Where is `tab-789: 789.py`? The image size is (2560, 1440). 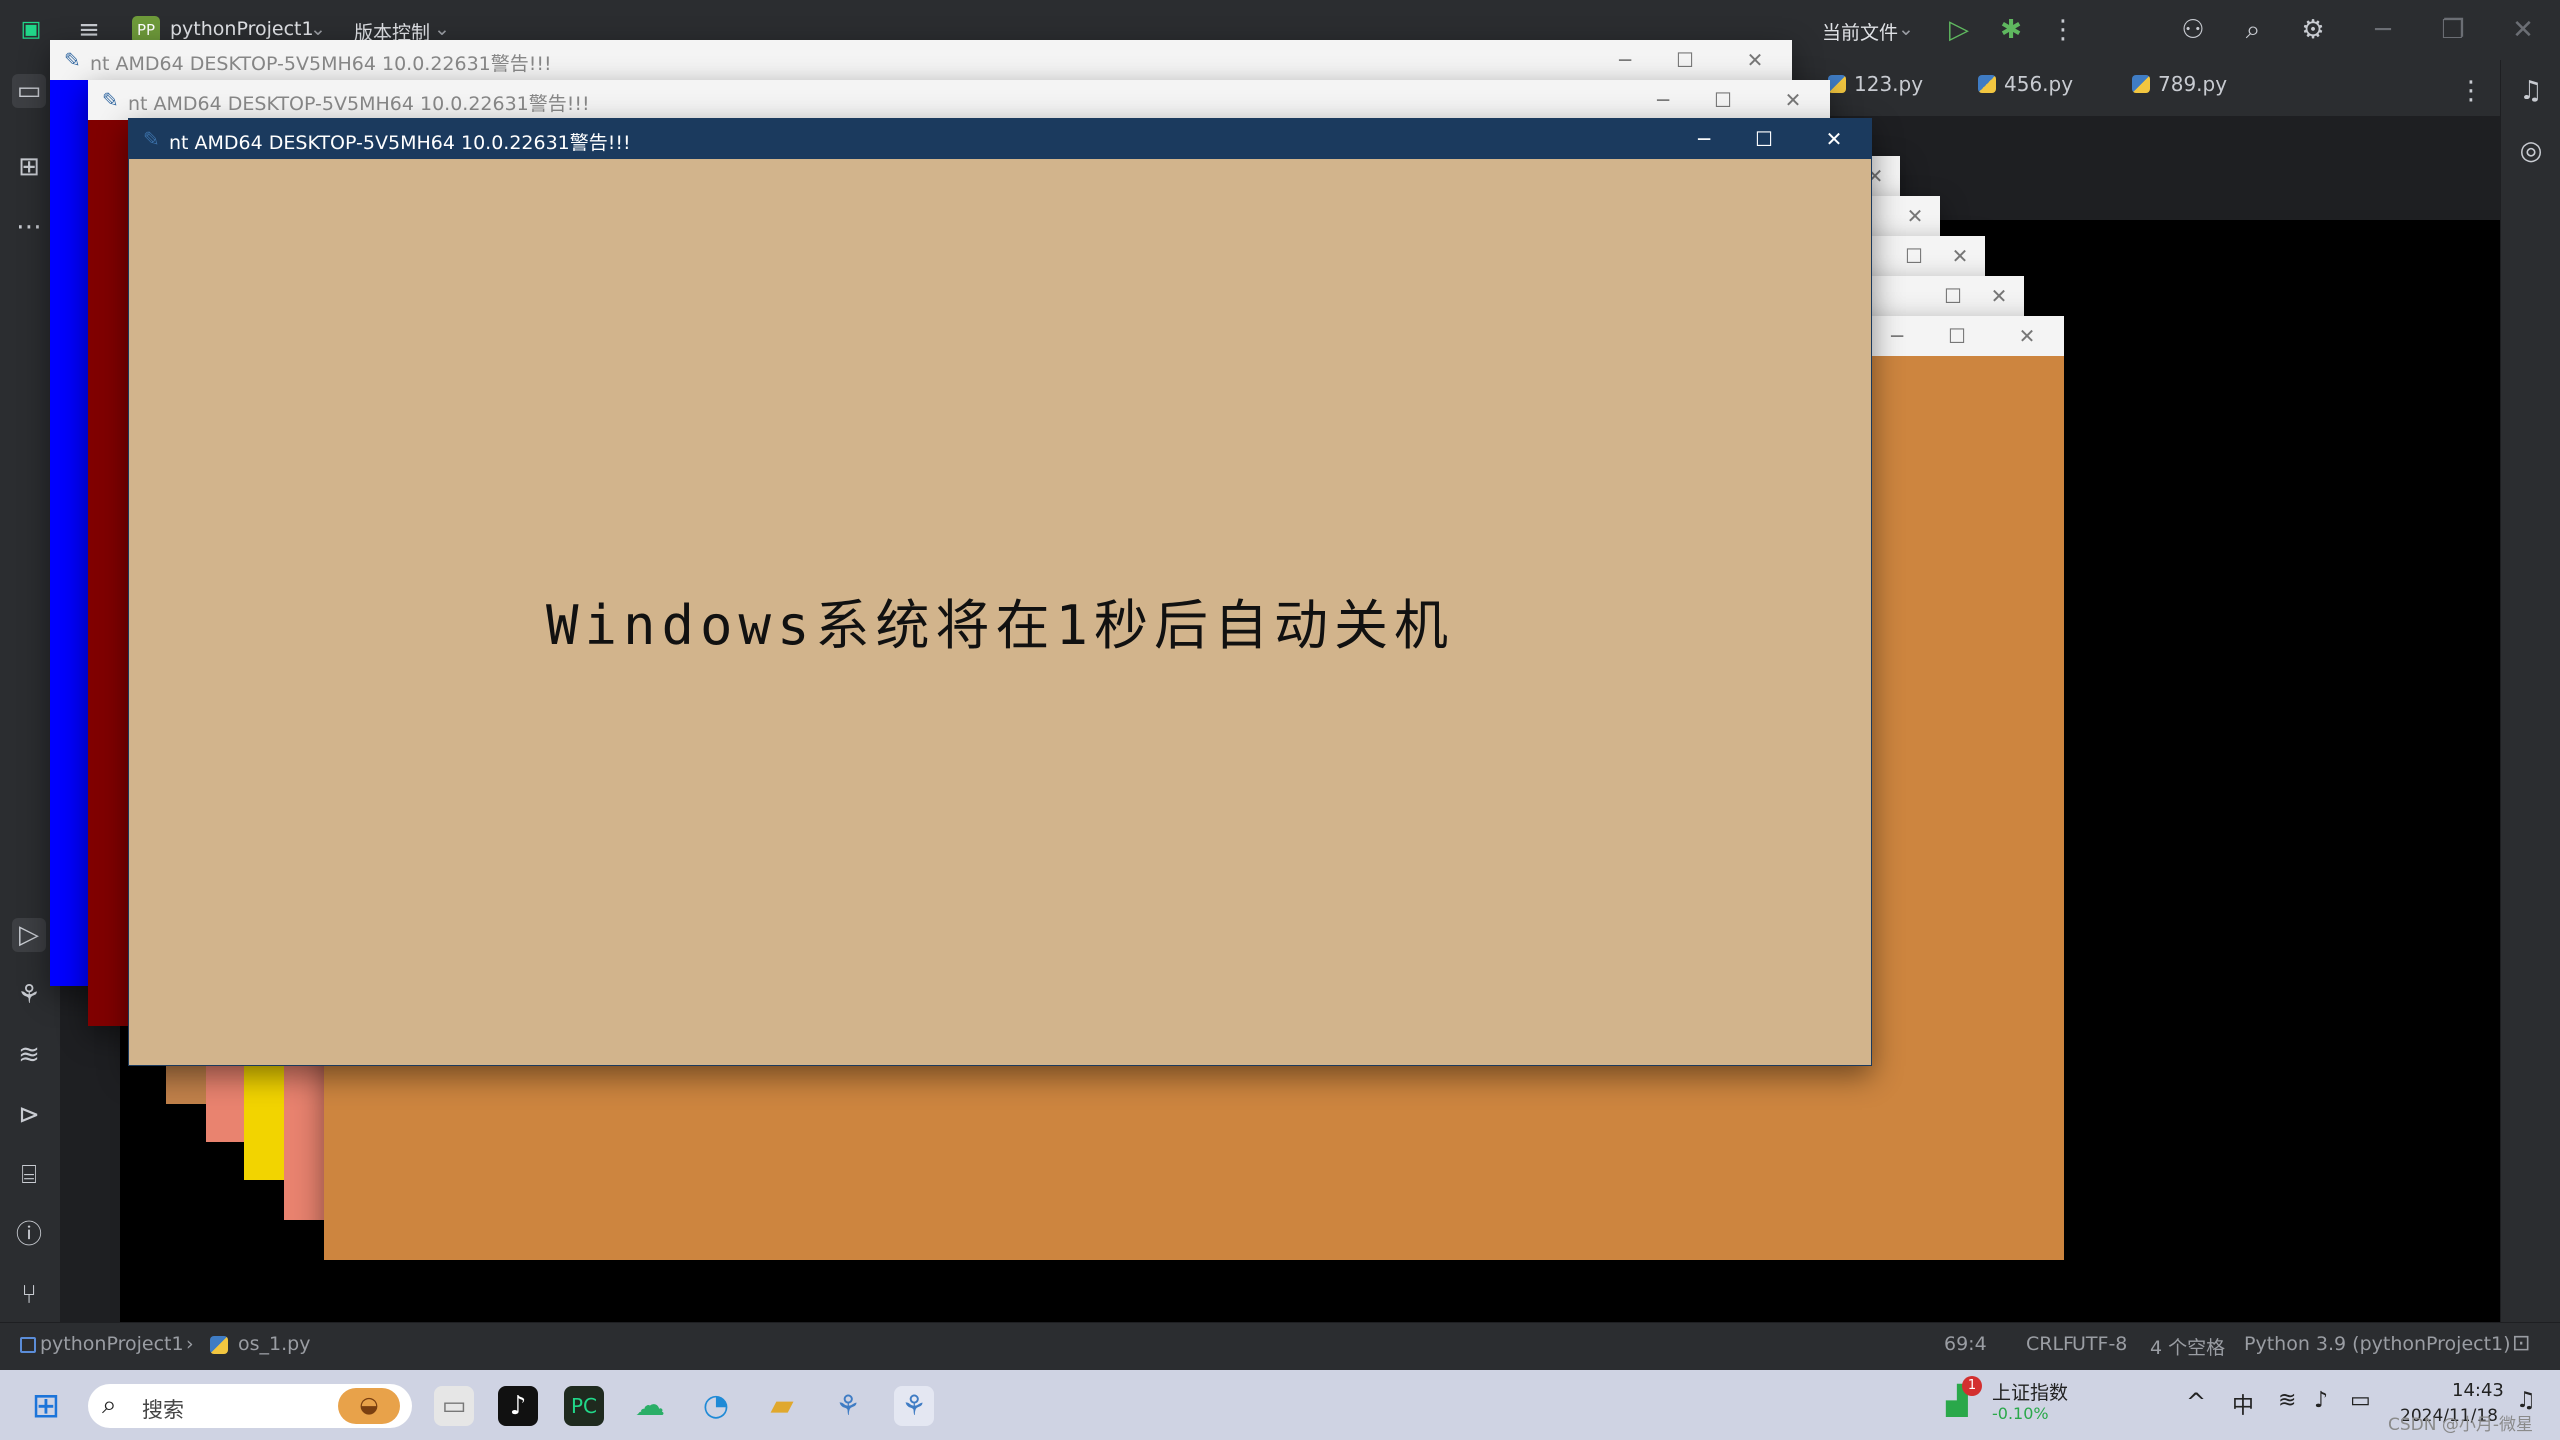
tab-789: 789.py is located at coordinates (2179, 84).